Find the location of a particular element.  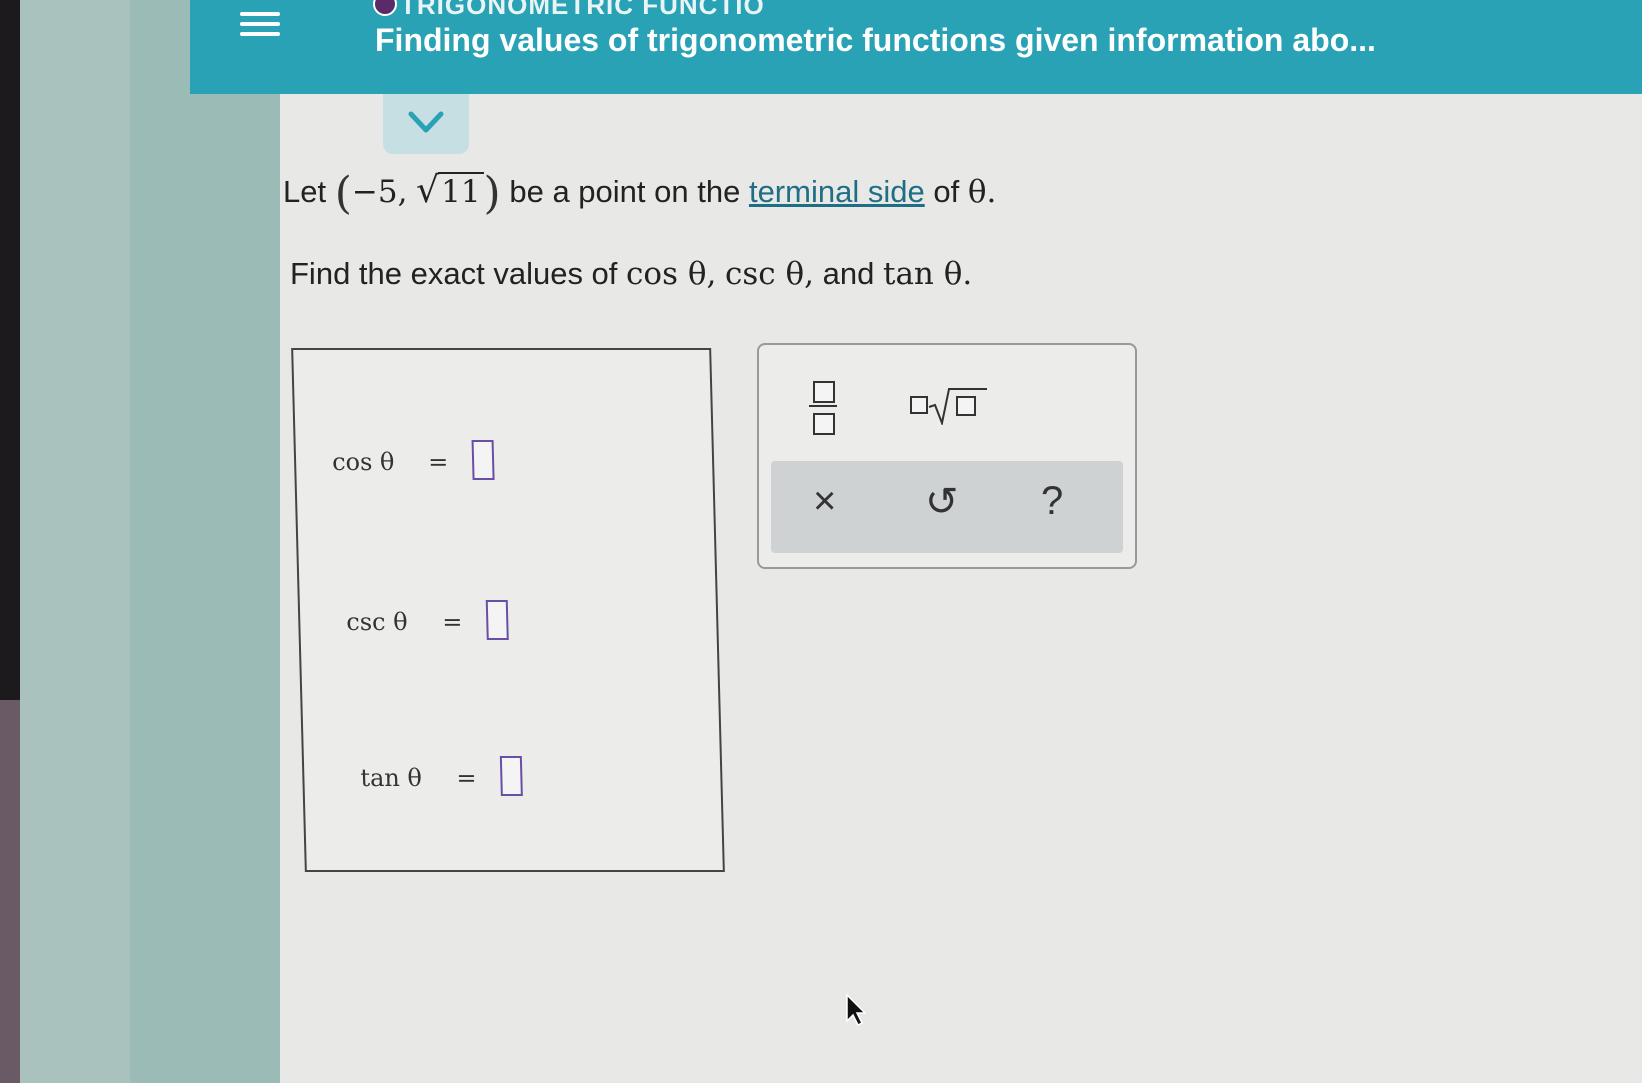

sqrt-expression: 11 is located at coordinates (450, 190).